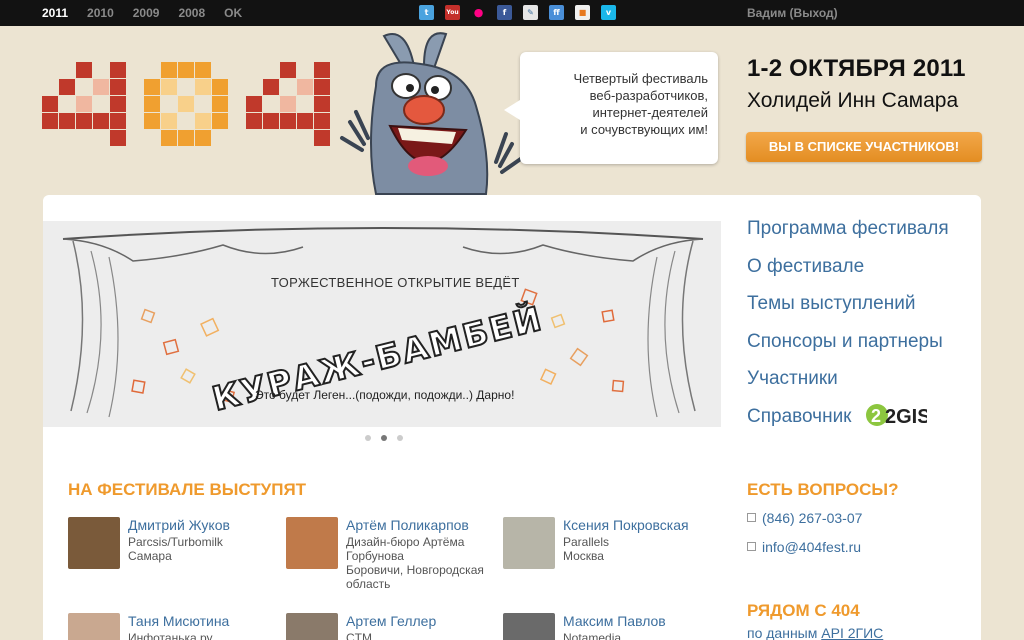 This screenshot has width=1024, height=640. What do you see at coordinates (608, 12) in the screenshot?
I see `vimeo-icon: v` at bounding box center [608, 12].